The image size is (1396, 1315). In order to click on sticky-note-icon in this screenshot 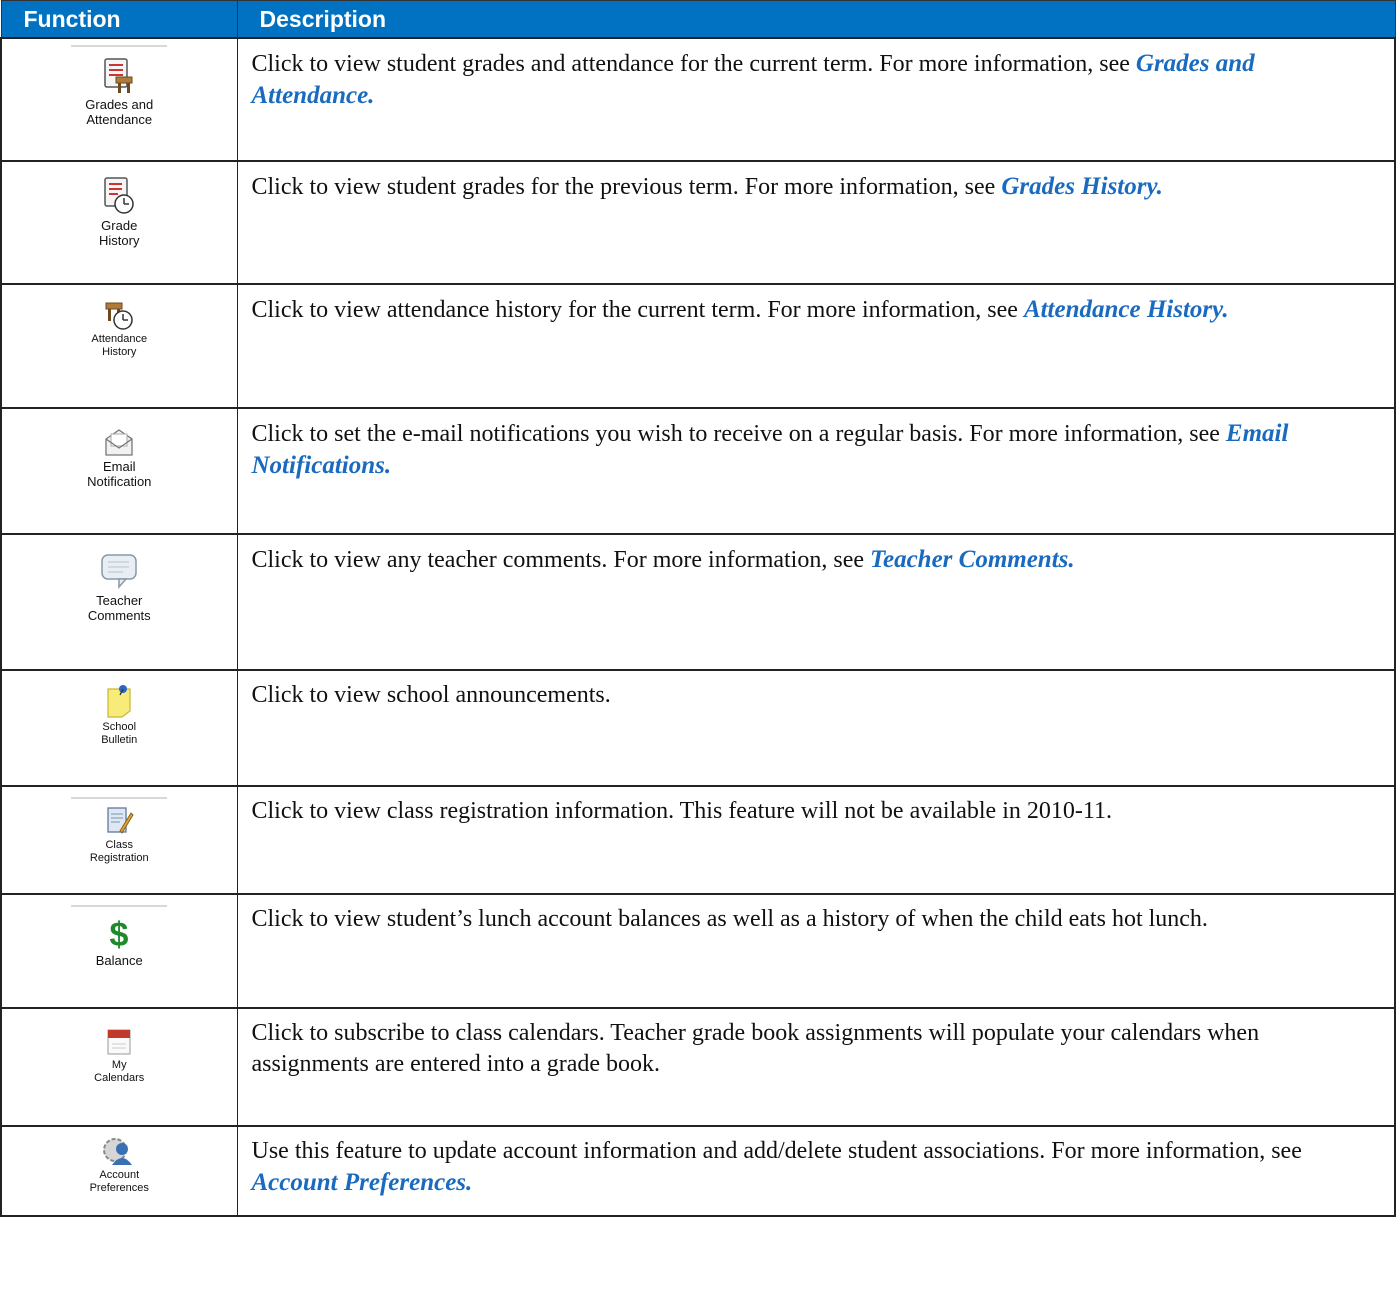, I will do `click(119, 701)`.